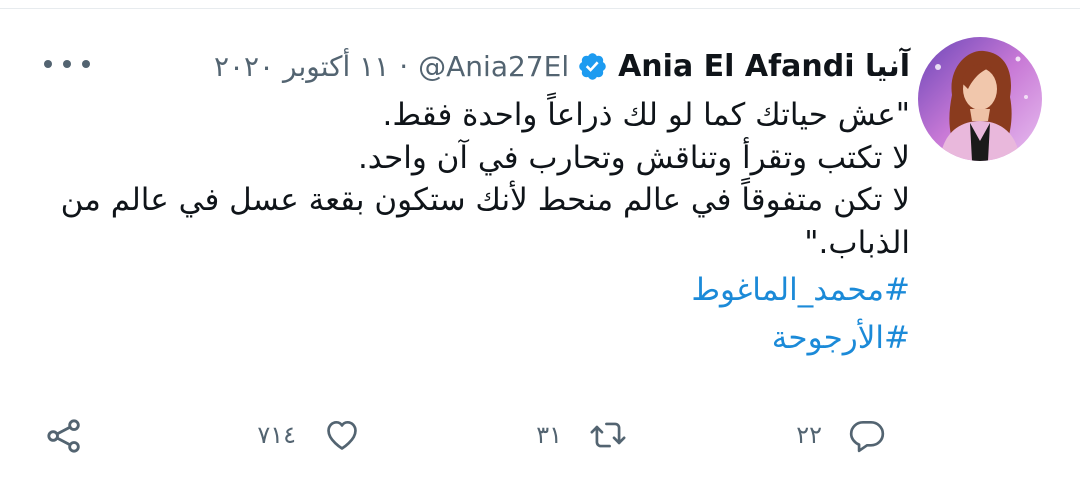  I want to click on share-icon, so click(63, 436).